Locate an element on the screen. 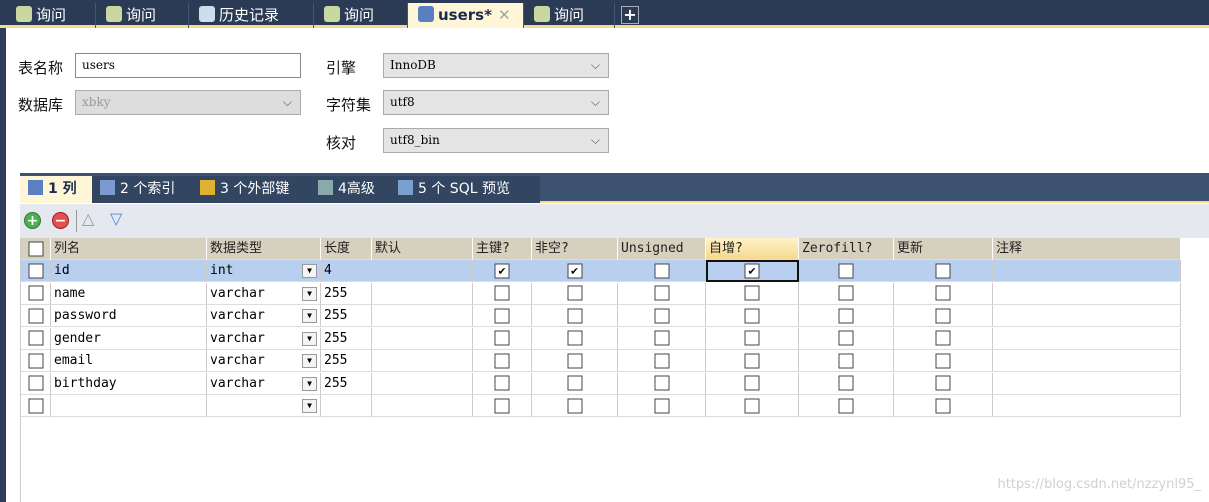 The height and width of the screenshot is (502, 1209). column-header: 自增? is located at coordinates (752, 249).